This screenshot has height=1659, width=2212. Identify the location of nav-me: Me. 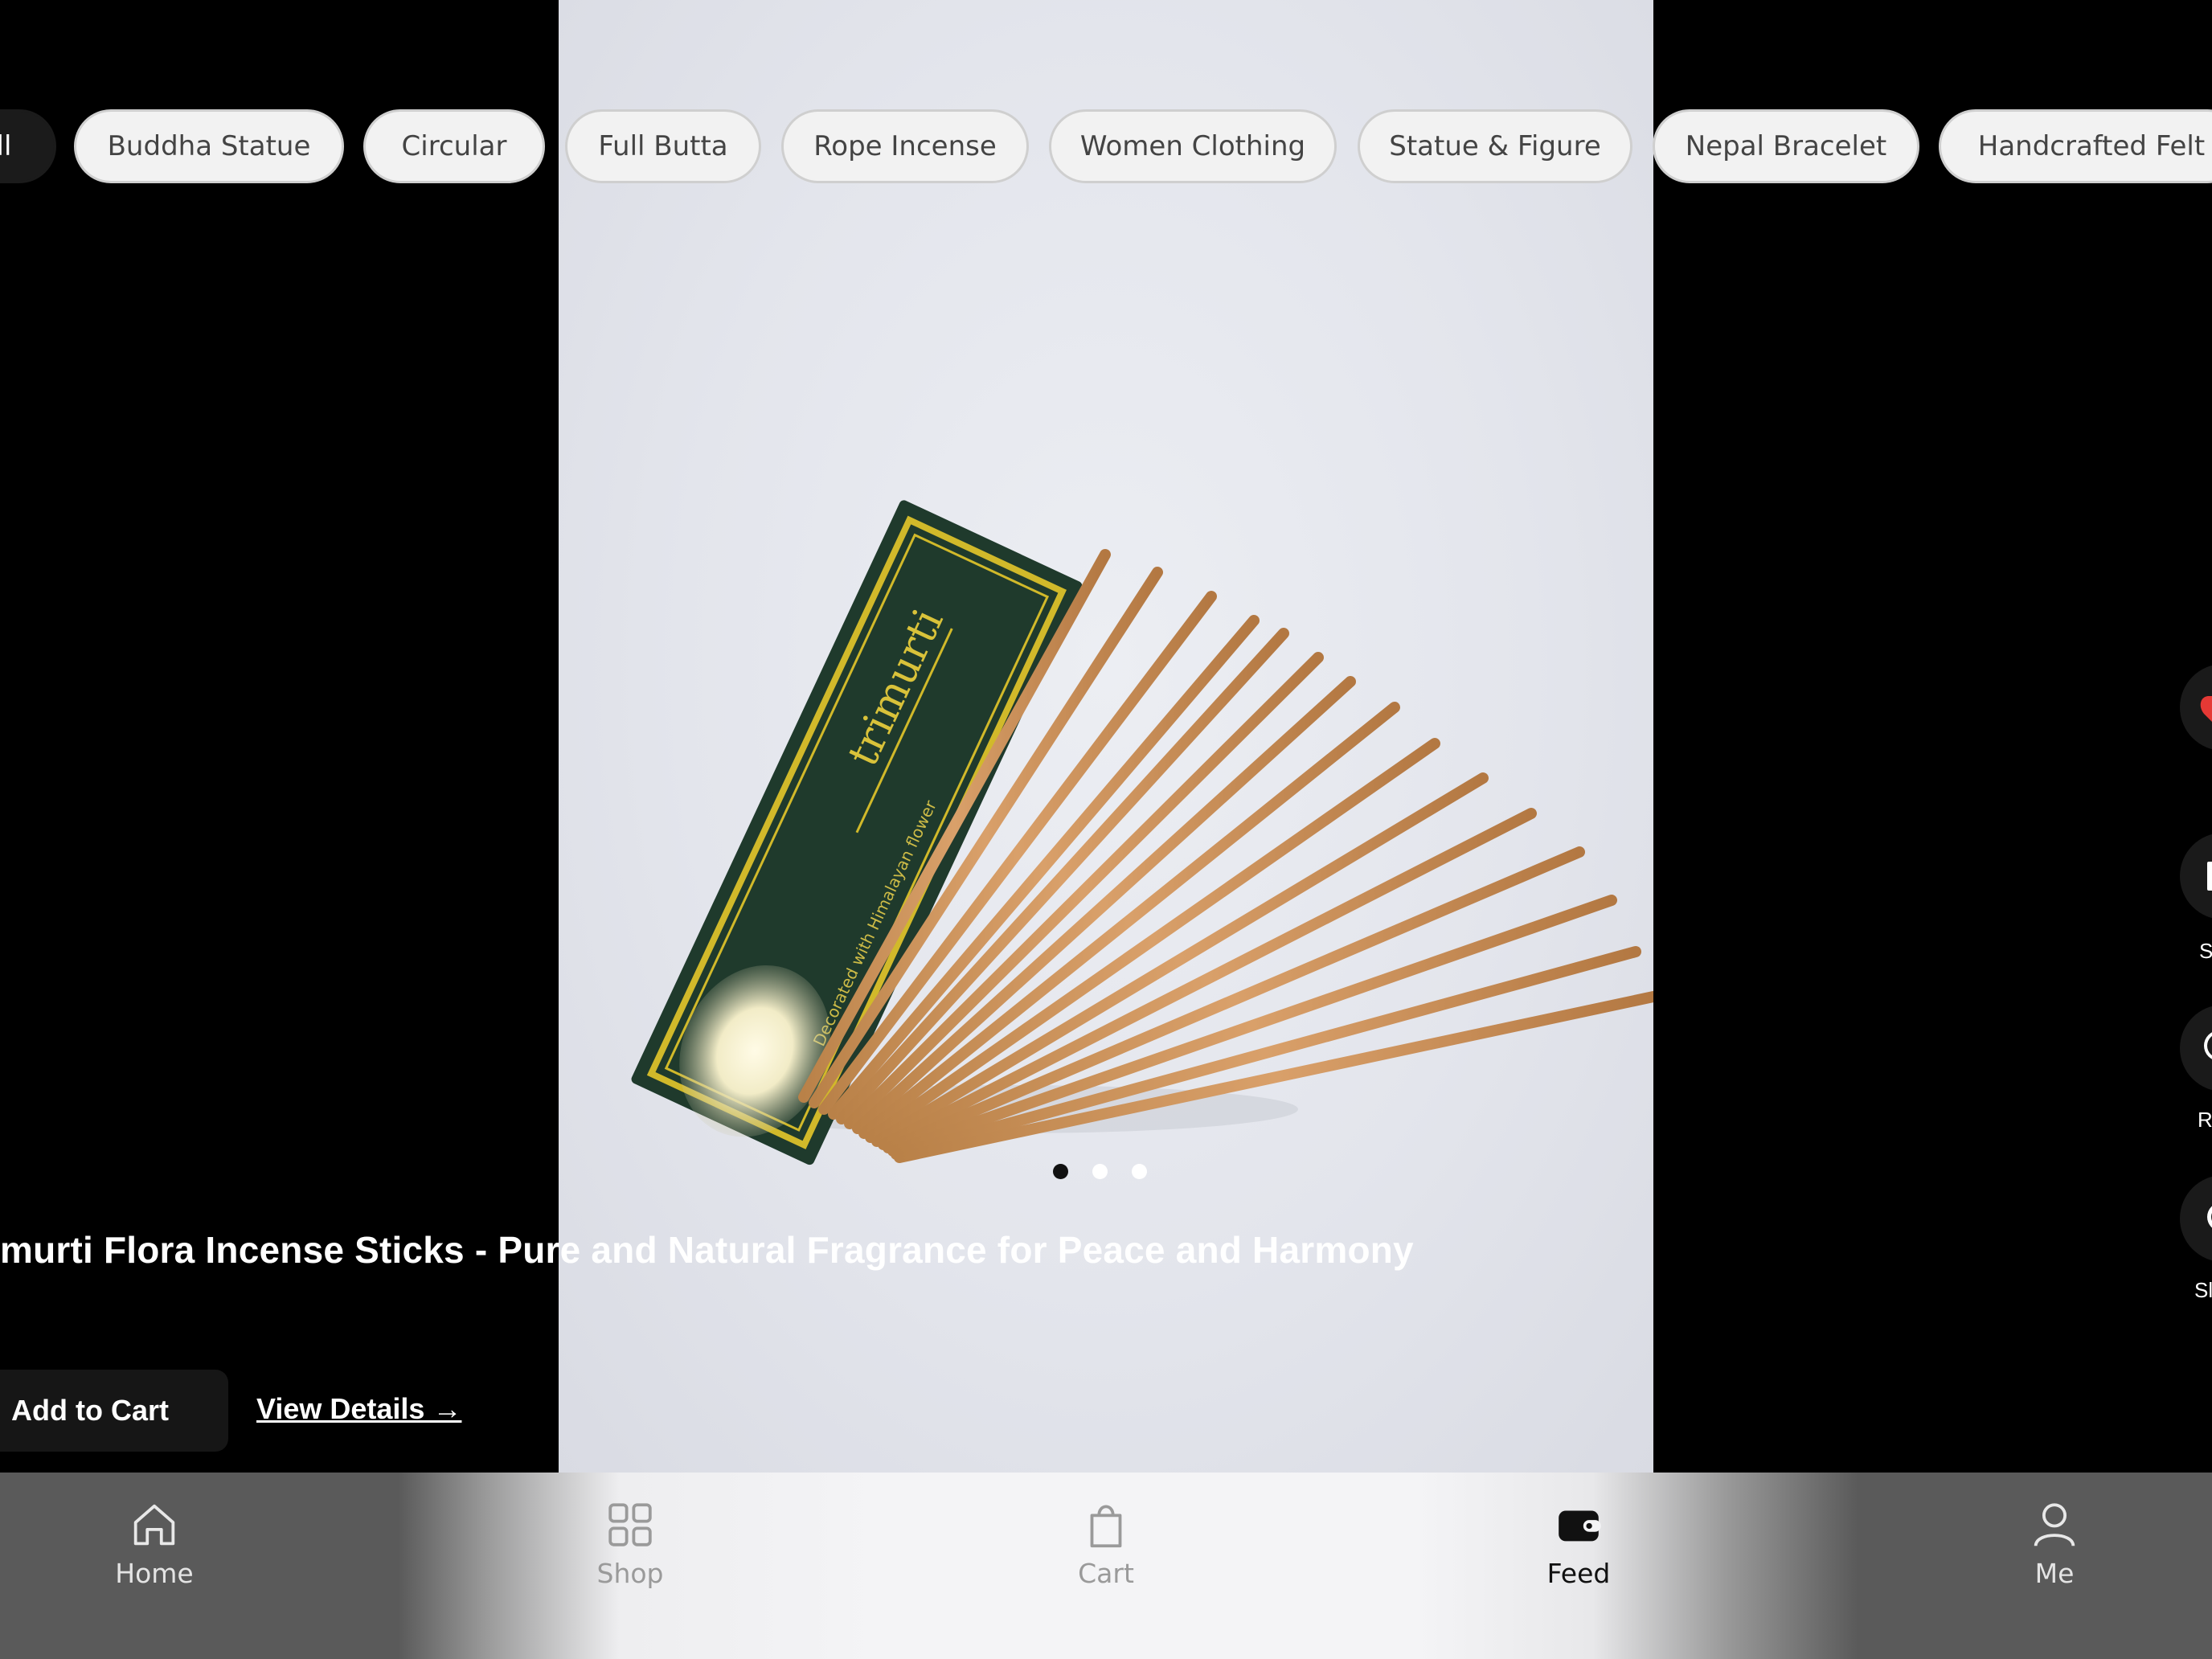
(2054, 1543).